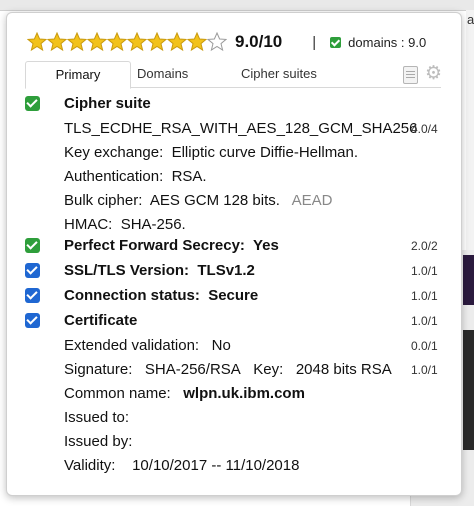  I want to click on tab-cipher-suites: Cipher suites, so click(279, 74).